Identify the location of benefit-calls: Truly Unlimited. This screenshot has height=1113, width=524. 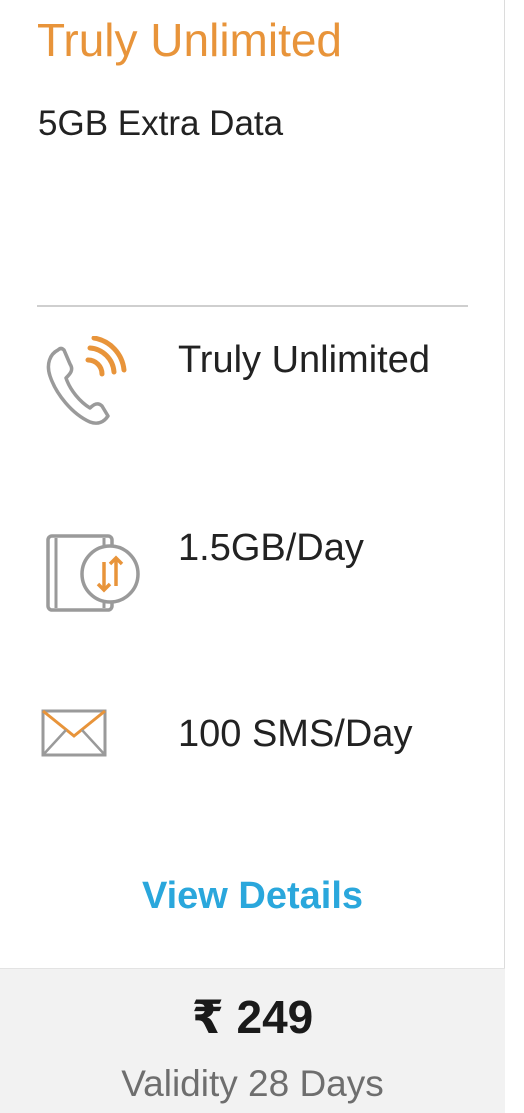
(252, 385).